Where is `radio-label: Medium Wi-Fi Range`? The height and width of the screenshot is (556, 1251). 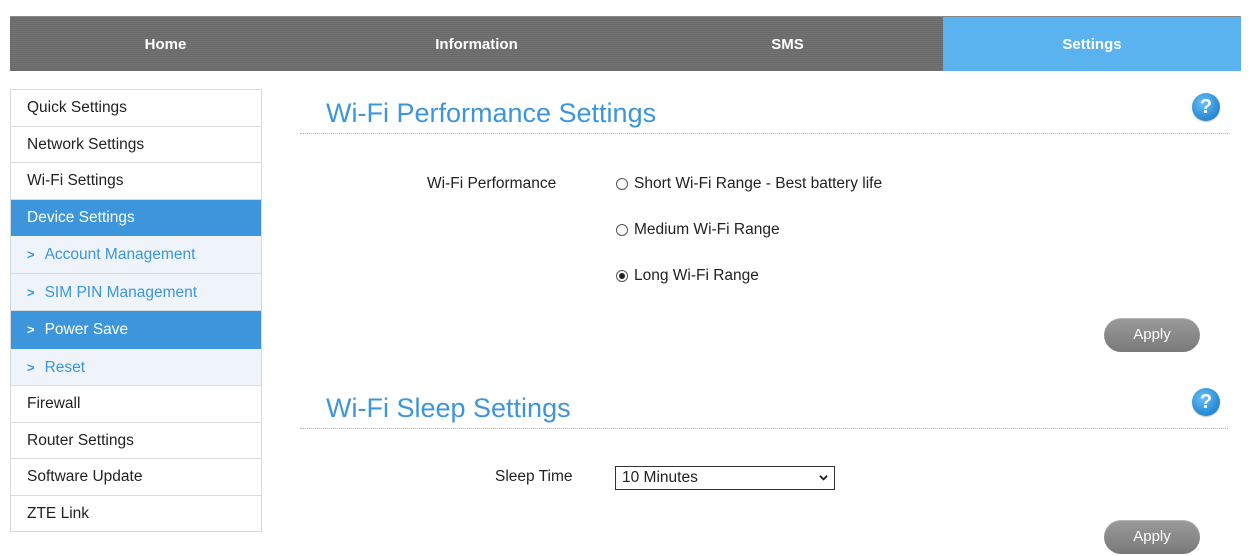
radio-label: Medium Wi-Fi Range is located at coordinates (707, 229).